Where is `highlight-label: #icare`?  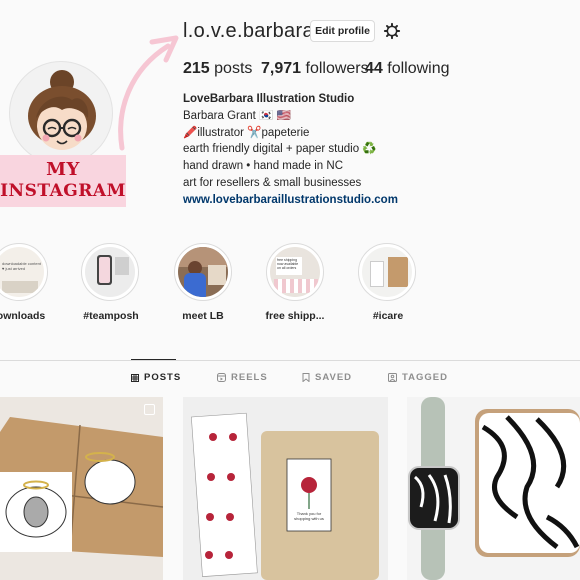
highlight-label: #icare is located at coordinates (388, 316).